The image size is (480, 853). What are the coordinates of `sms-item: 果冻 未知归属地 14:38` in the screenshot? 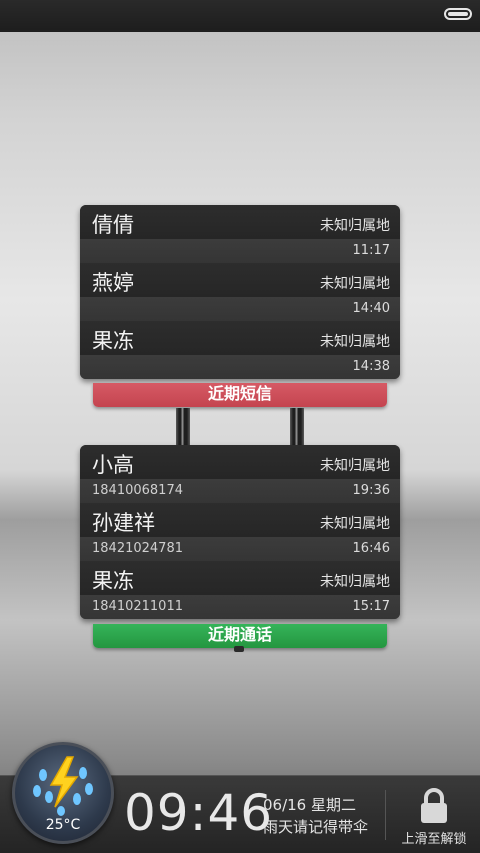 It's located at (240, 350).